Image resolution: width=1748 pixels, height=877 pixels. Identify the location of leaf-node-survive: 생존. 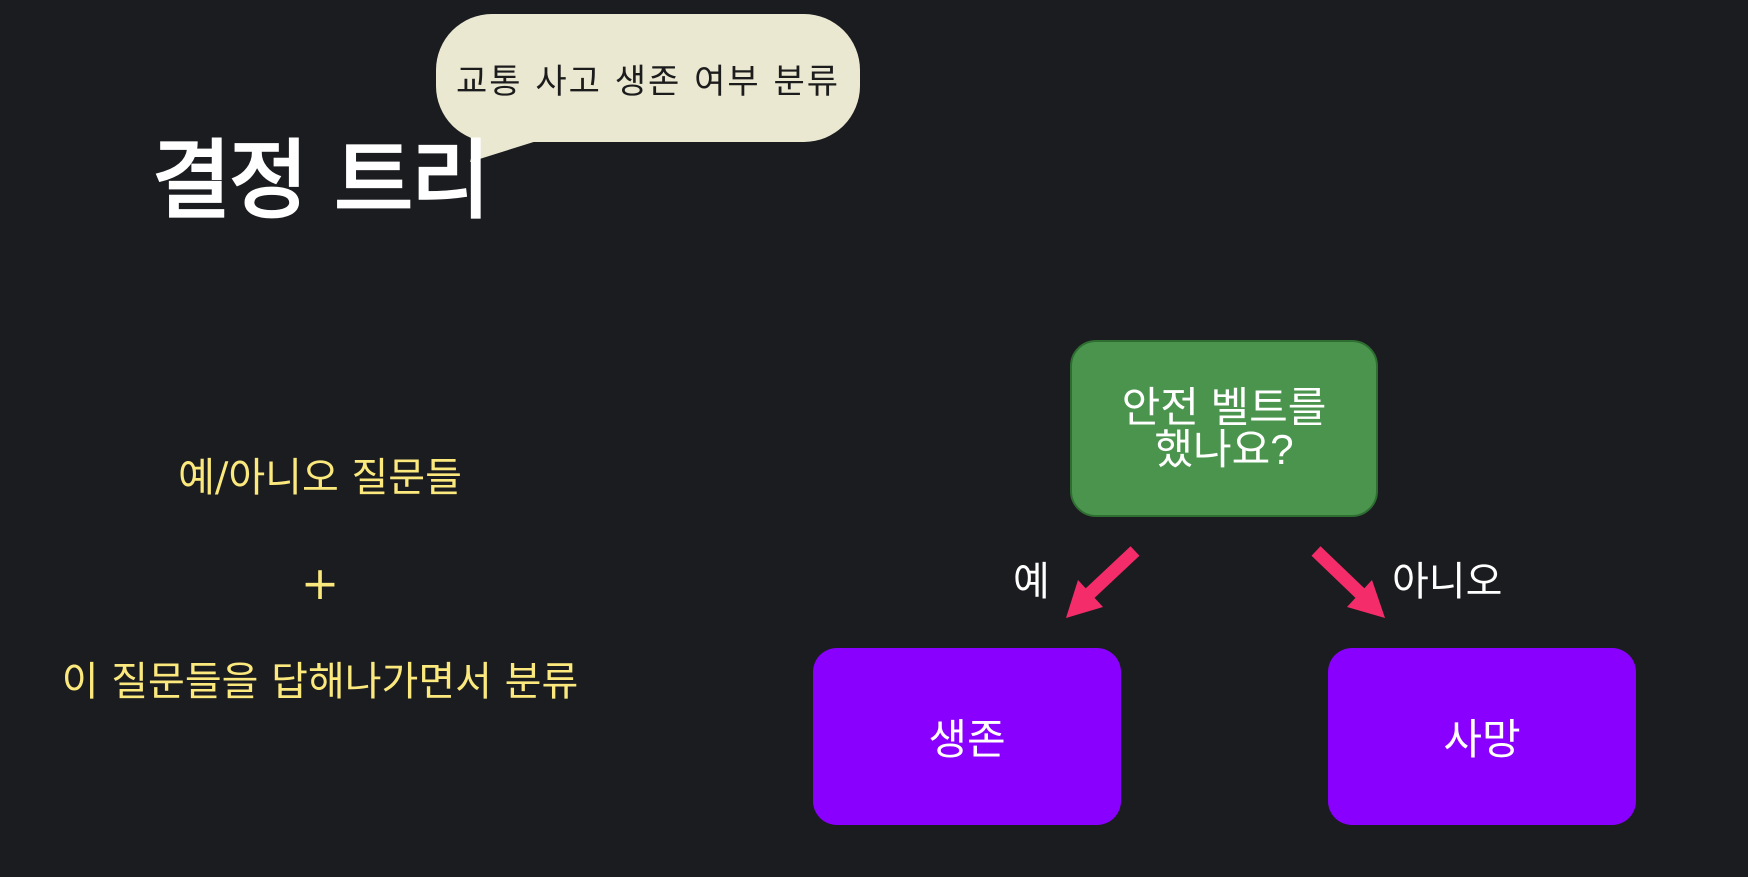
(967, 736).